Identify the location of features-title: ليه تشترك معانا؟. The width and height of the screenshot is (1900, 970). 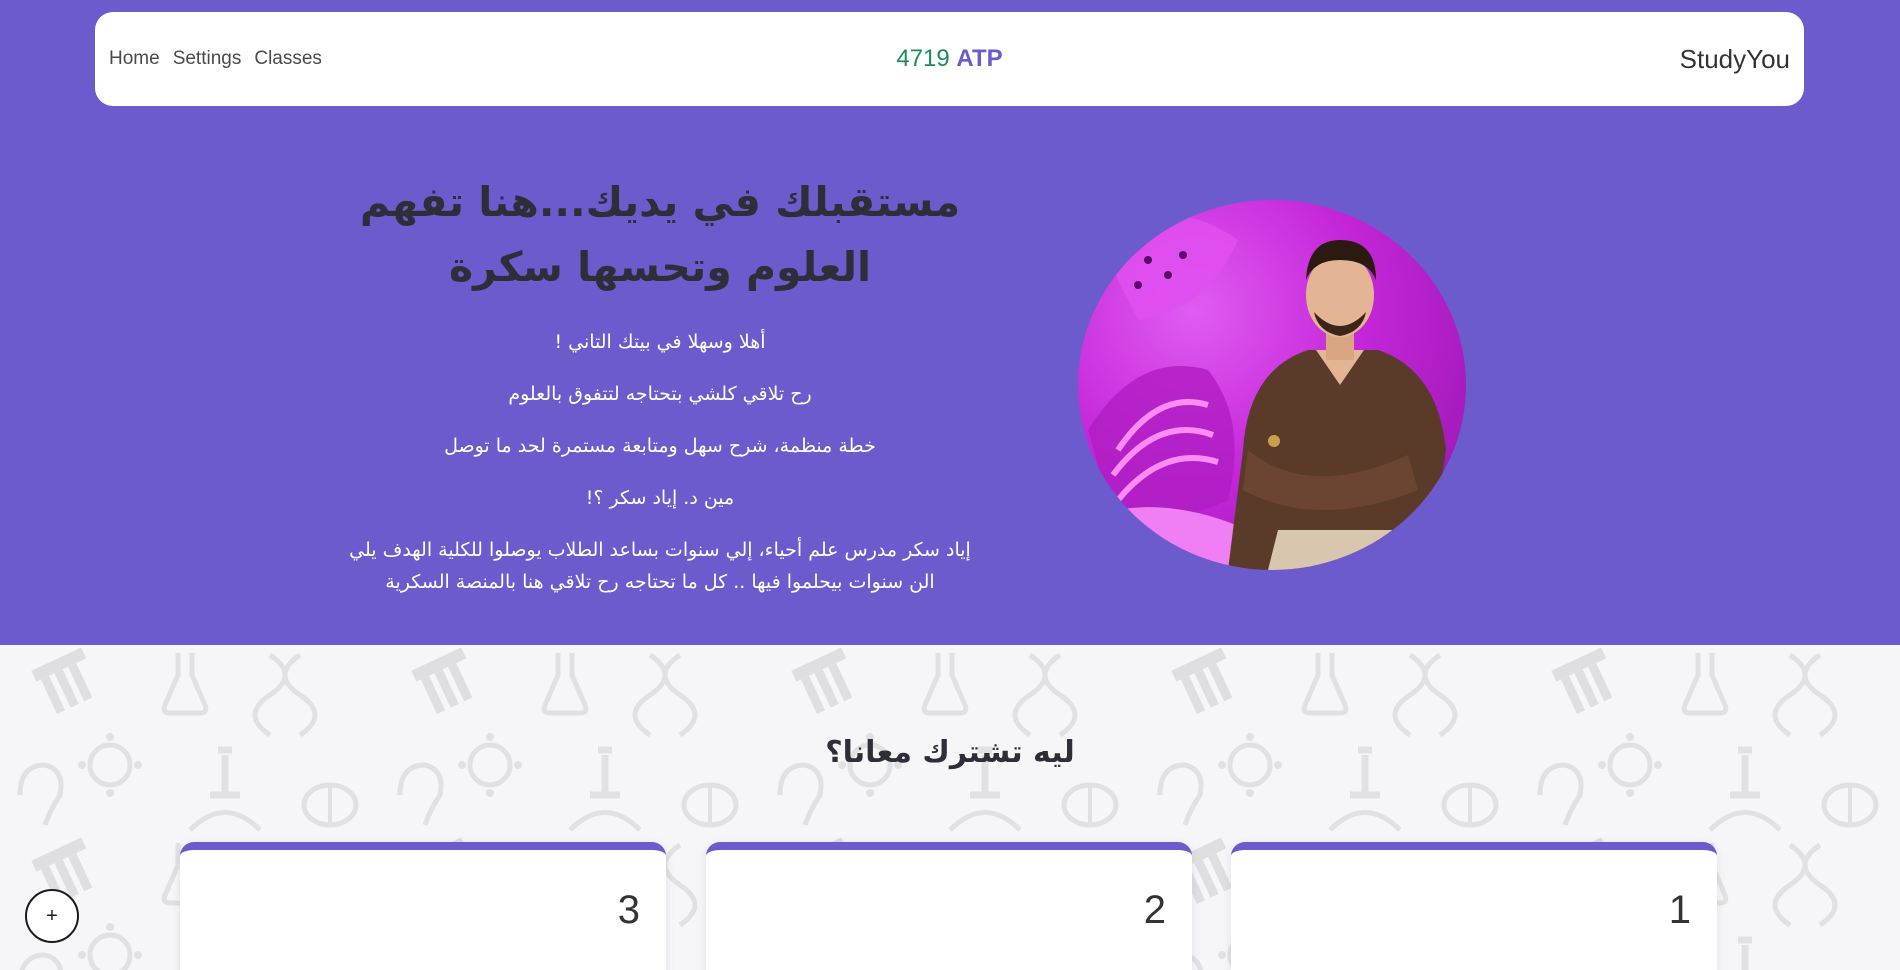
(950, 752).